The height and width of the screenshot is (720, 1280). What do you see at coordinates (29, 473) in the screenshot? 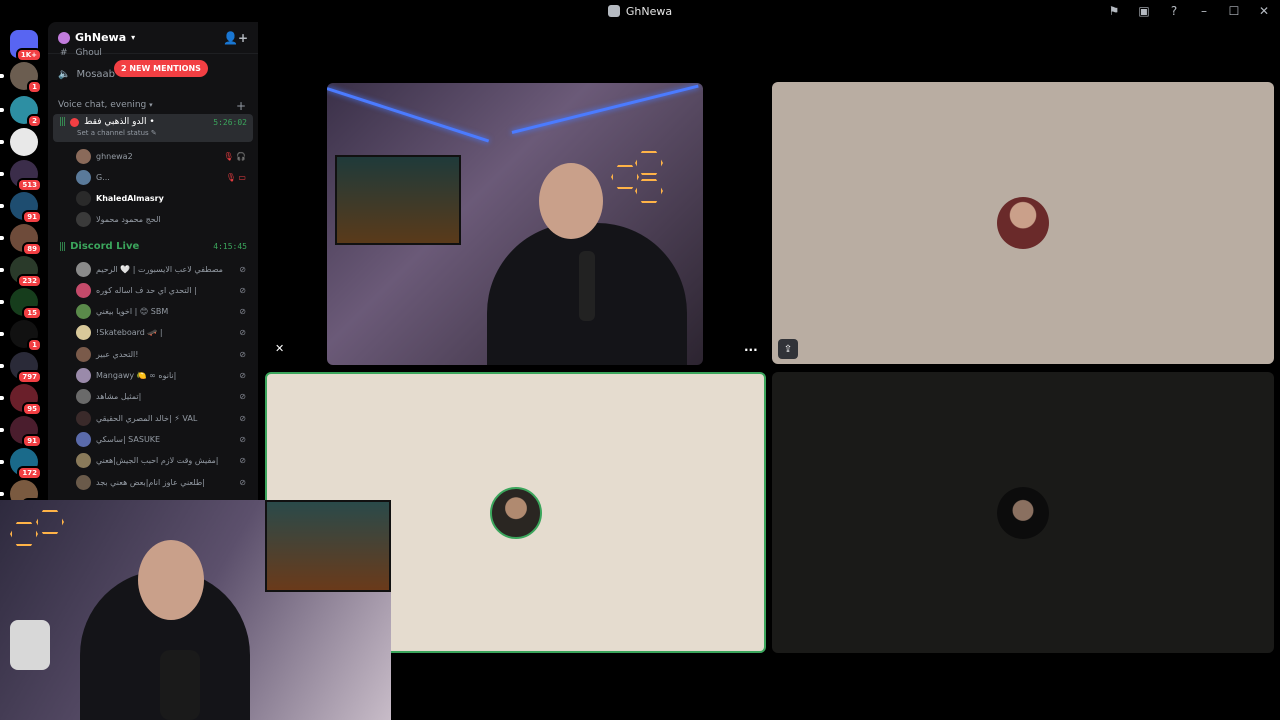
I see `mention-badge: 172` at bounding box center [29, 473].